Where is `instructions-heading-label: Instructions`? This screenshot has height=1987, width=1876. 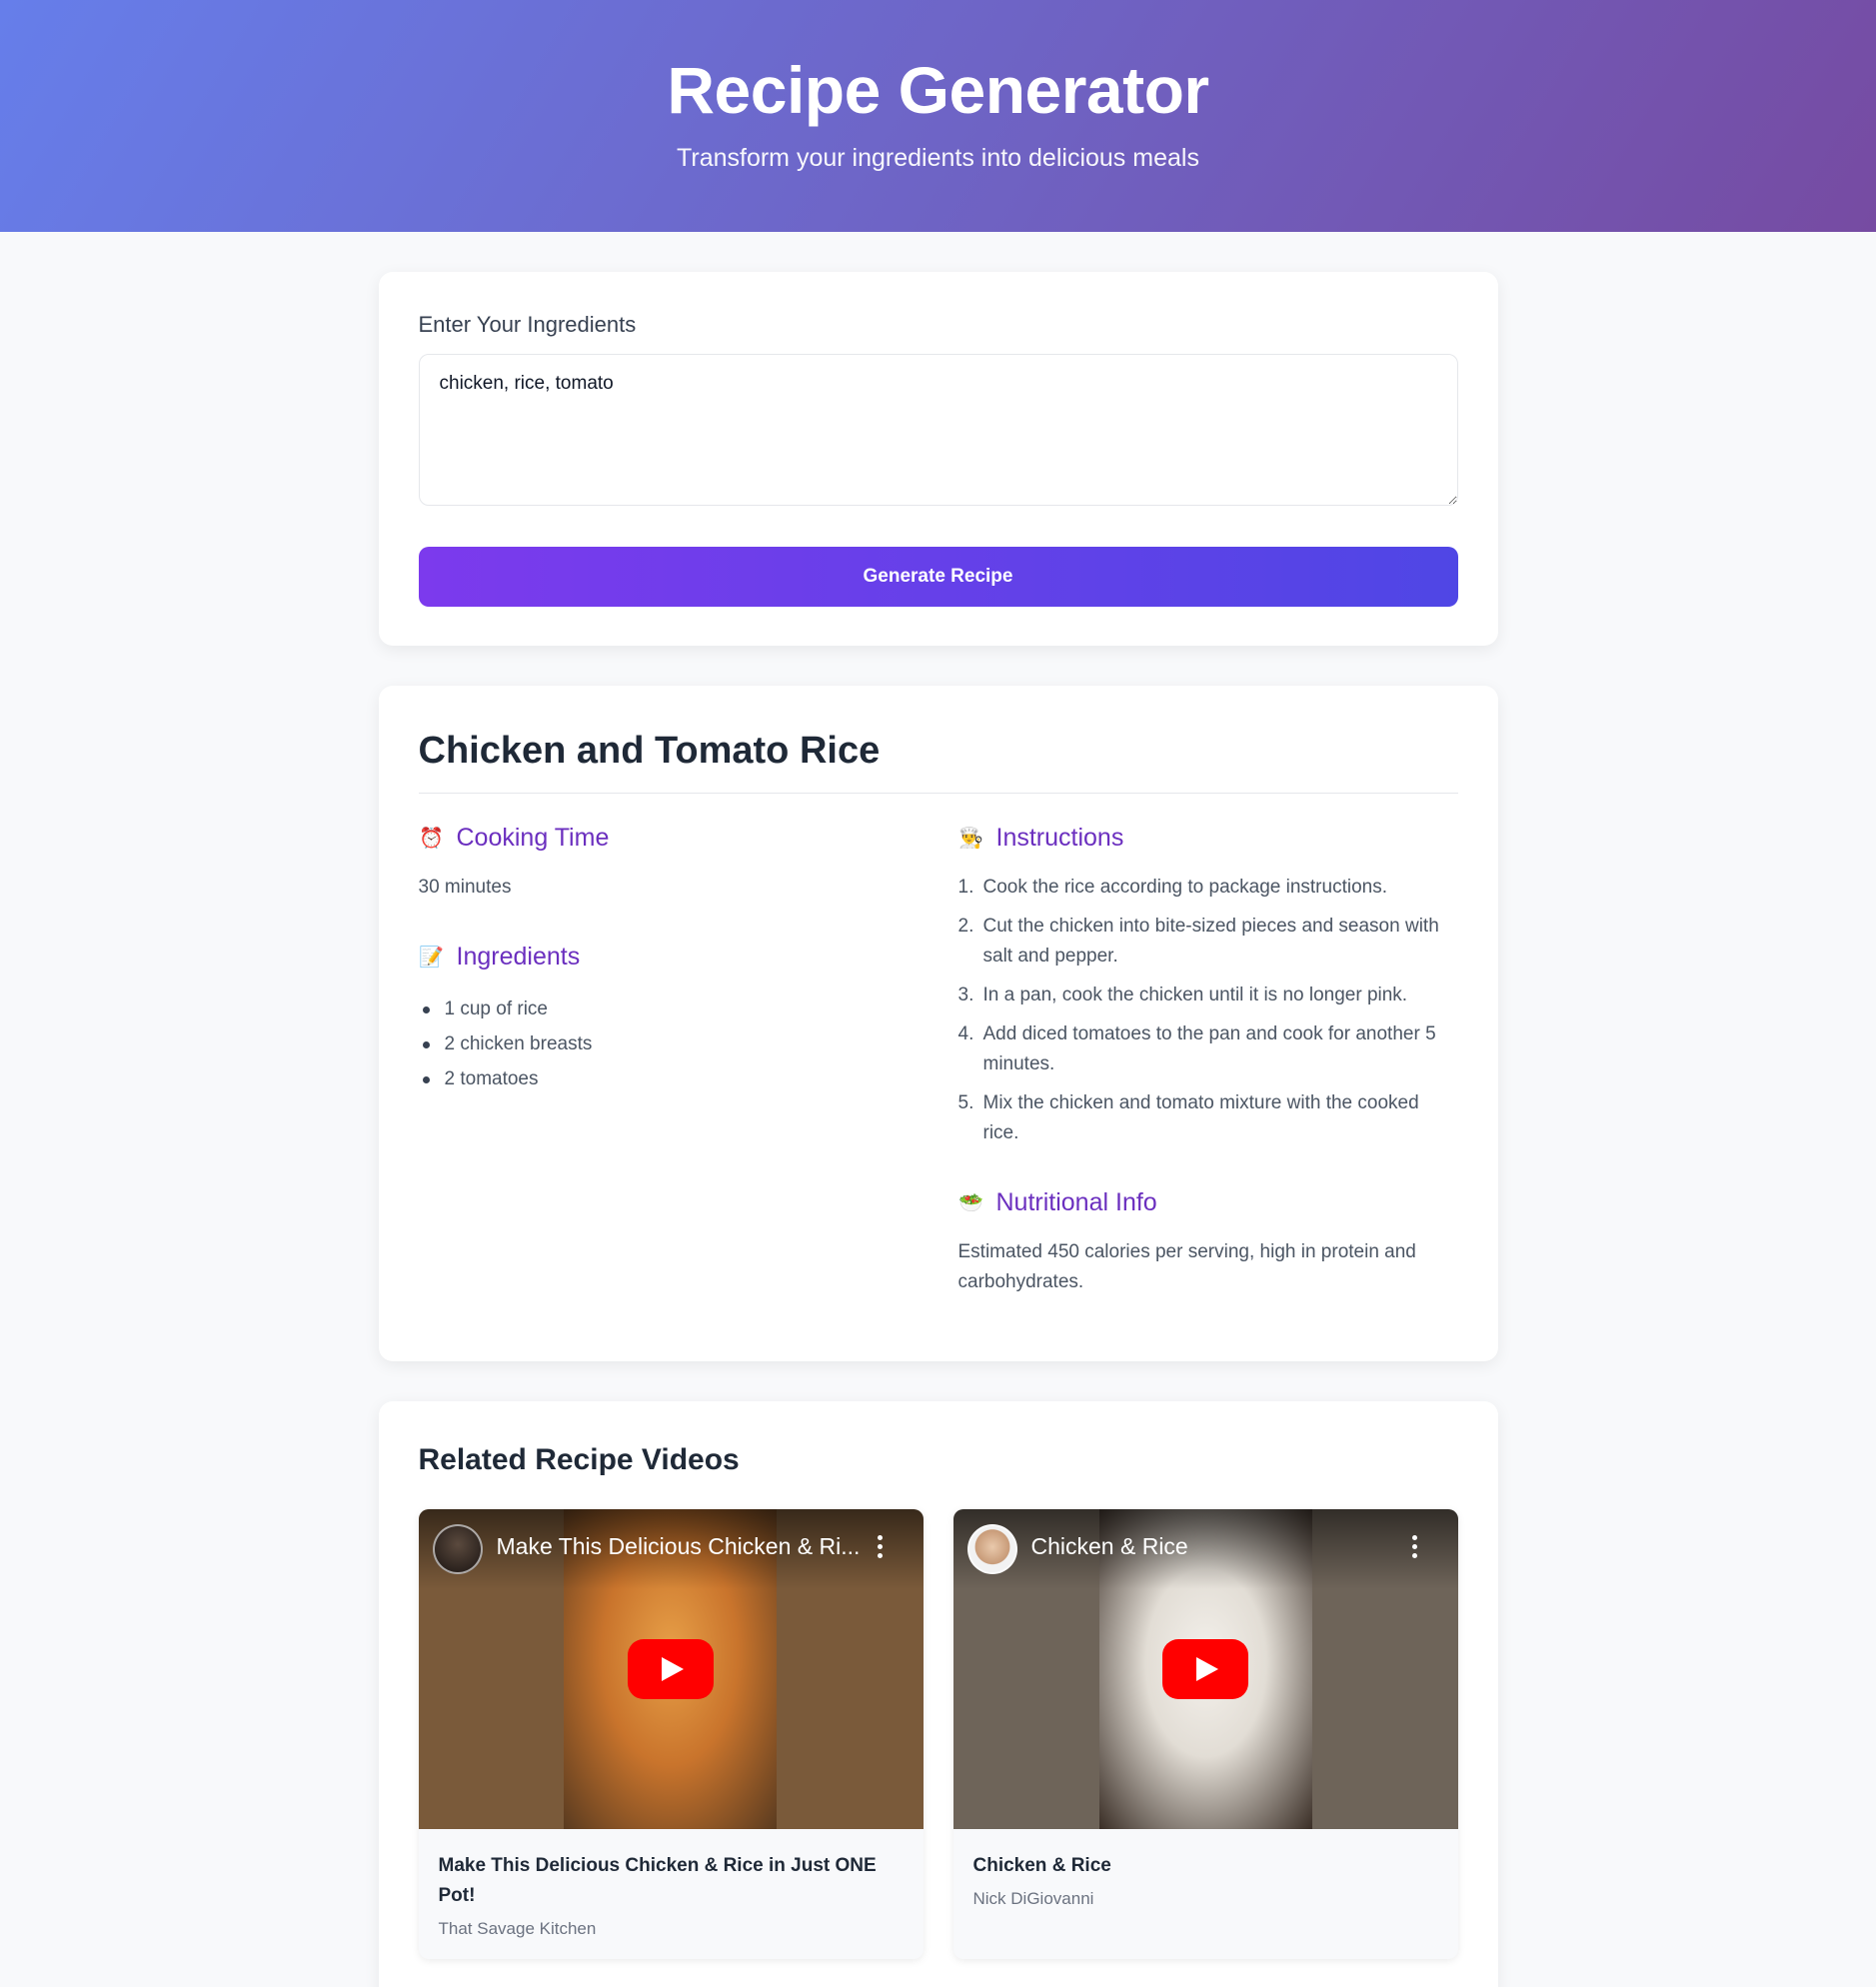 instructions-heading-label: Instructions is located at coordinates (1059, 838).